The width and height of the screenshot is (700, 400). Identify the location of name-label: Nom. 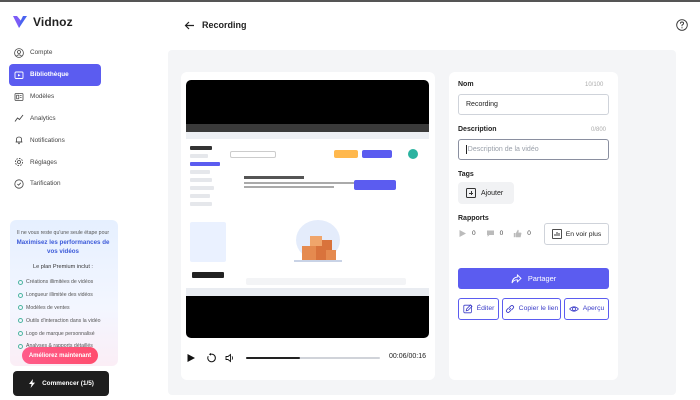
(466, 84).